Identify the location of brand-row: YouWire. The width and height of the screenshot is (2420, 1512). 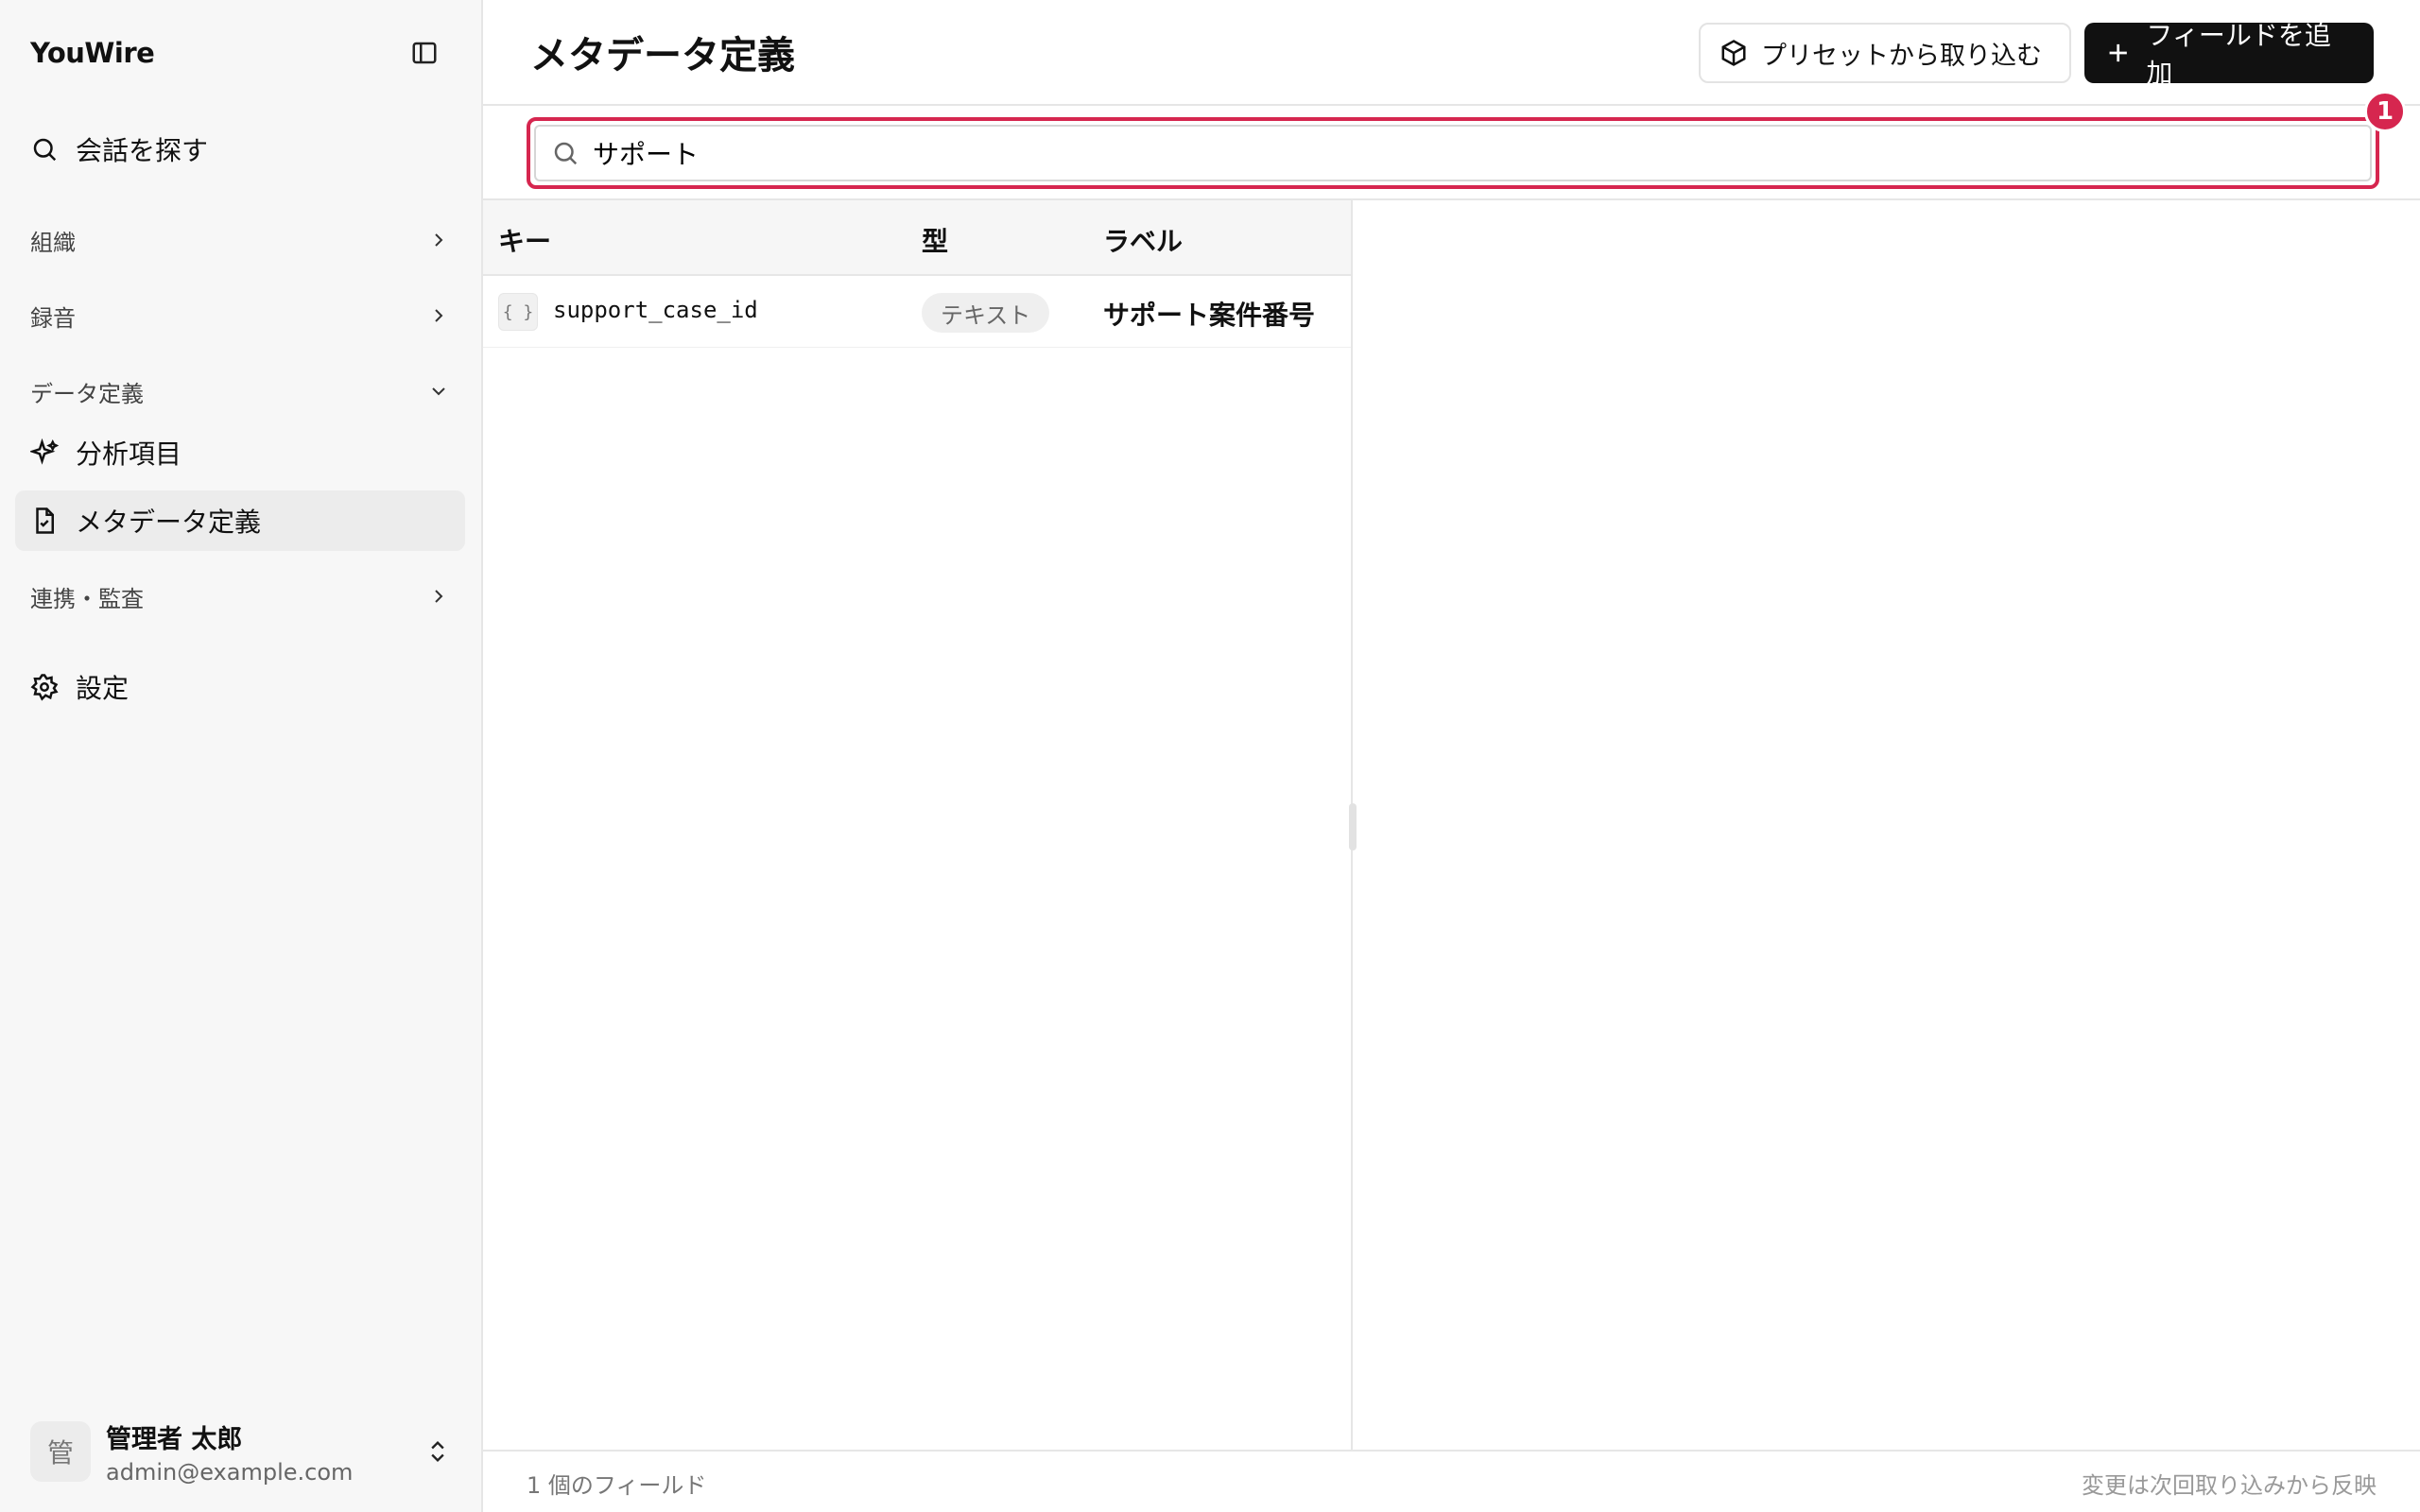
(236, 52).